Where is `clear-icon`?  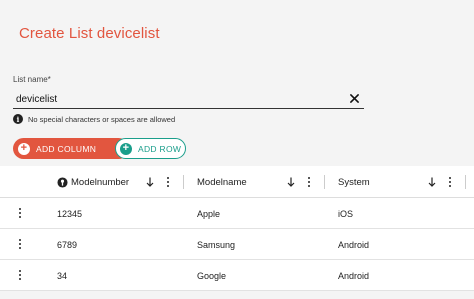
clear-icon is located at coordinates (354, 98).